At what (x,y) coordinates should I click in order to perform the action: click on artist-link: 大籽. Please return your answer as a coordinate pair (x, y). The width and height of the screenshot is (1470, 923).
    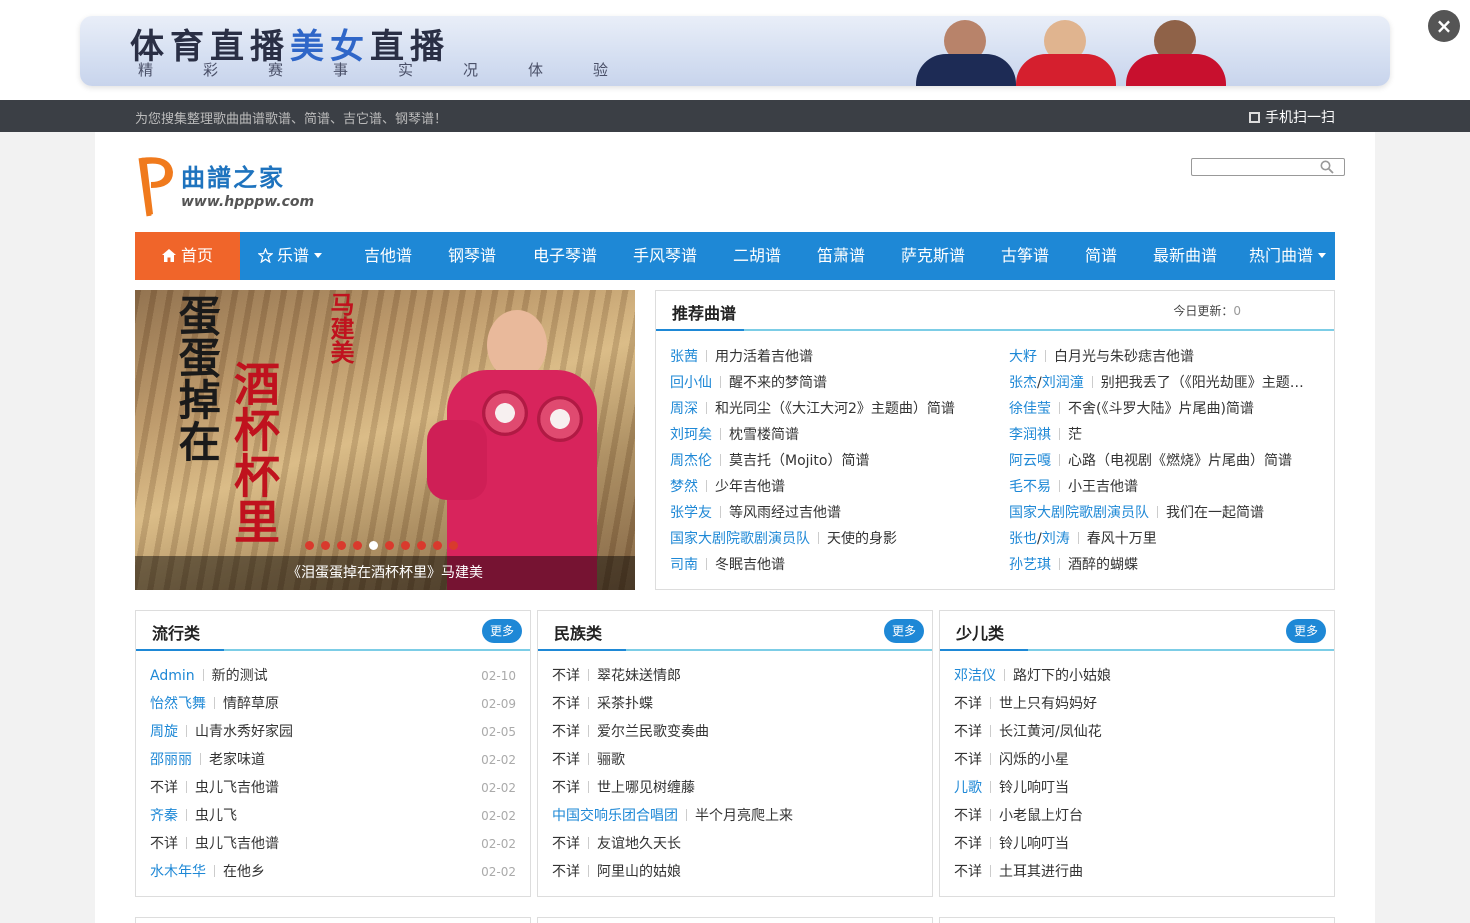
    Looking at the image, I should click on (1023, 357).